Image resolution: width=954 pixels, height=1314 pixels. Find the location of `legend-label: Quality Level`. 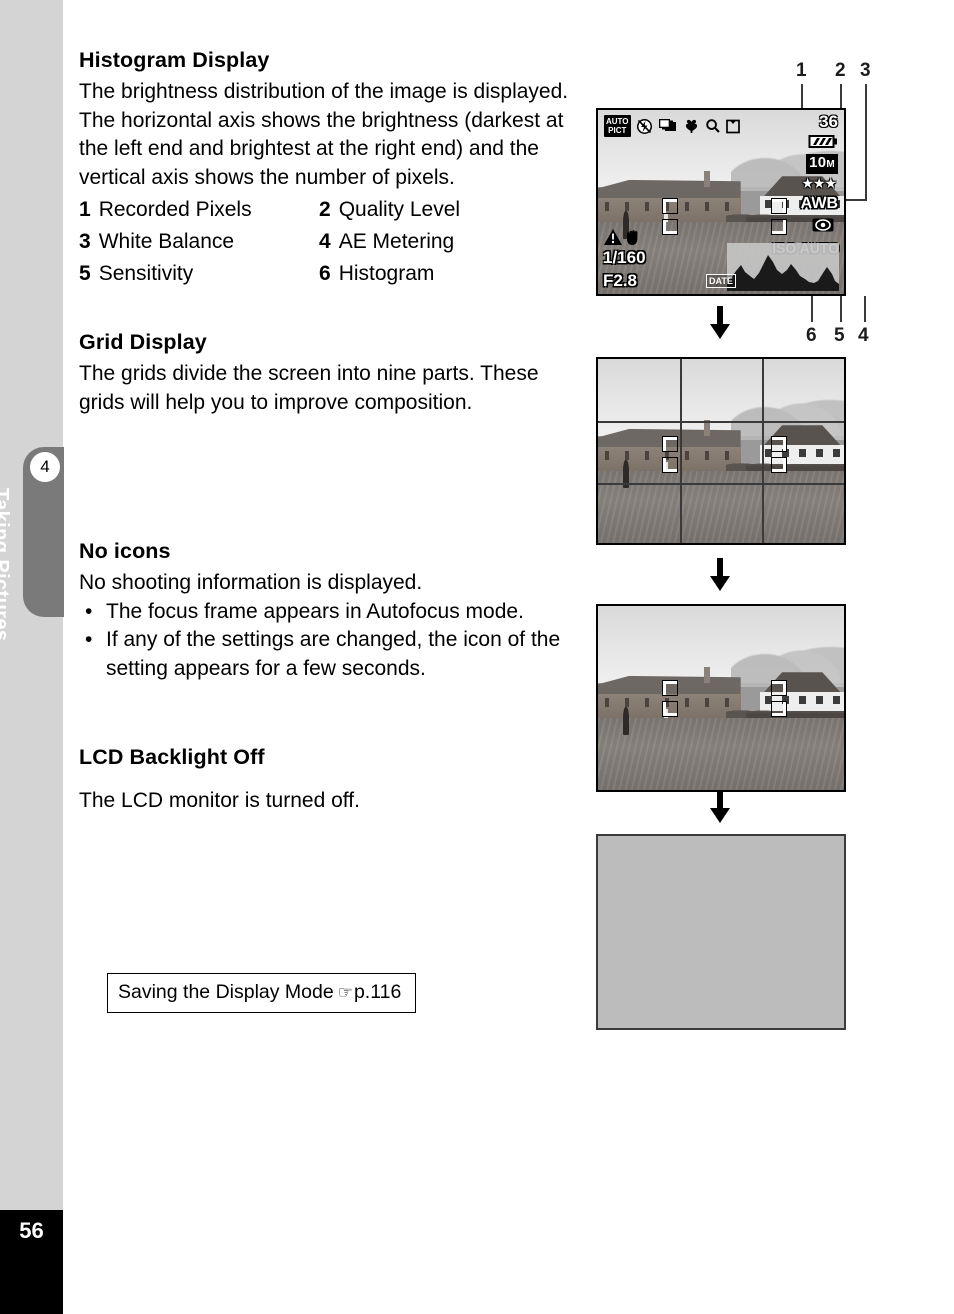

legend-label: Quality Level is located at coordinates (399, 209).